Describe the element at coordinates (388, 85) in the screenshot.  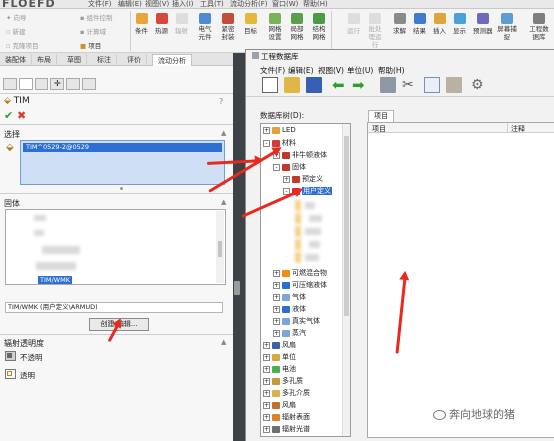
I see `delete-icon` at that location.